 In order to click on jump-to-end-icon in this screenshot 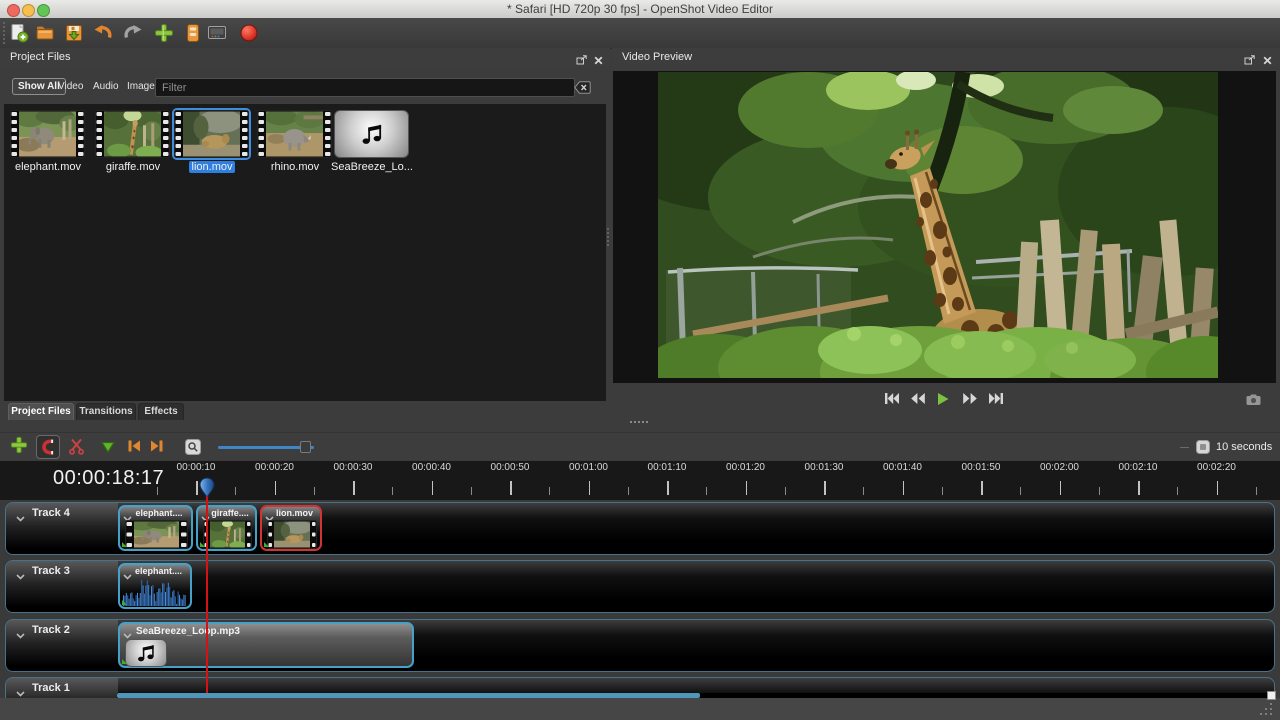, I will do `click(996, 398)`.